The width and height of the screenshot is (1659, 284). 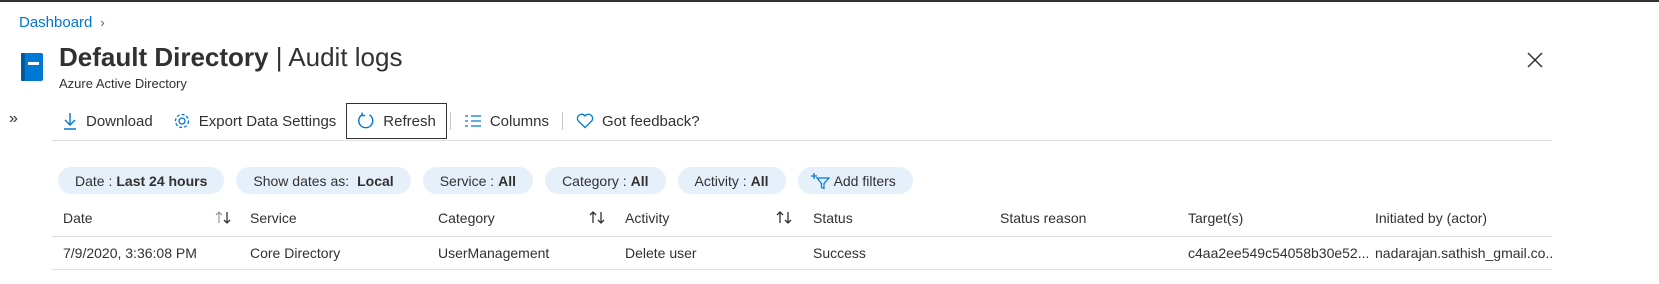 I want to click on refresh-button: Refresh, so click(x=396, y=121).